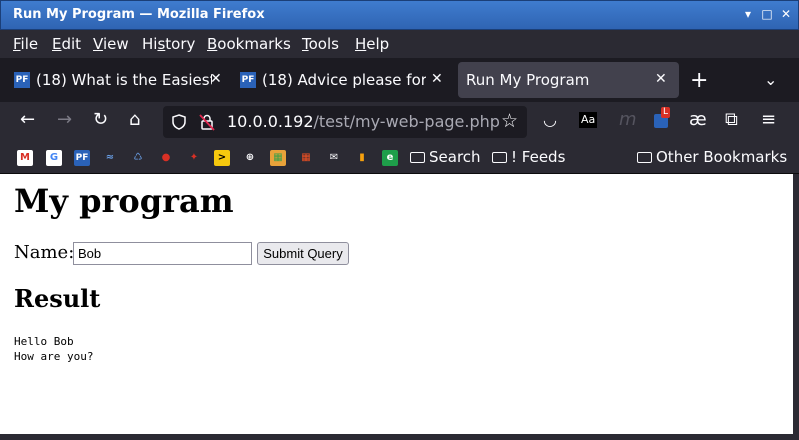 Image resolution: width=799 pixels, height=440 pixels. Describe the element at coordinates (748, 14) in the screenshot. I see `minimize-button: ▾` at that location.